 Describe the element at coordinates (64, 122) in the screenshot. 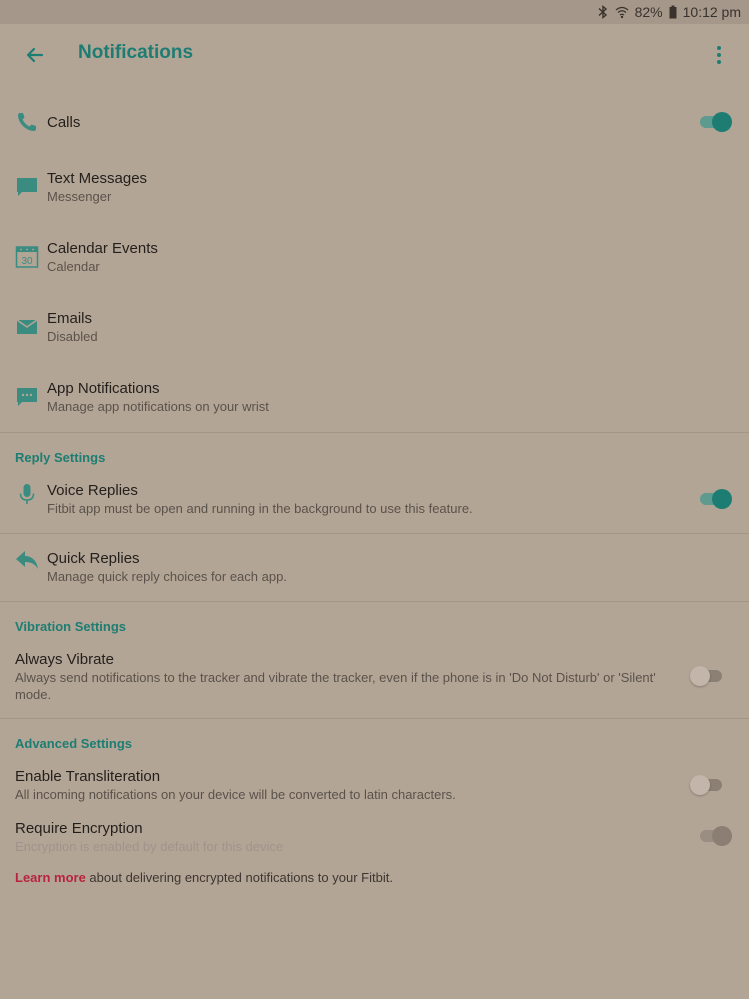

I see `calls-label: Calls` at that location.